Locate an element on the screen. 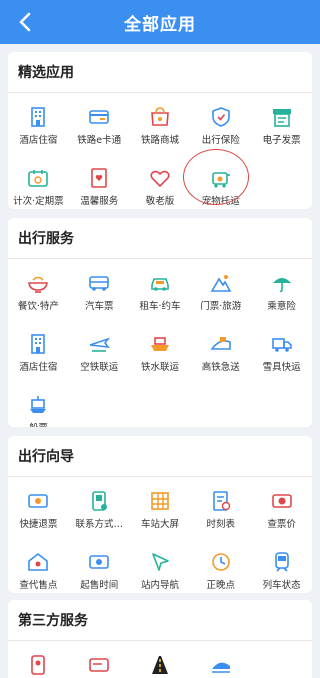 This screenshot has height=678, width=320. app-sale-time: 起售时间 is located at coordinates (99, 569).